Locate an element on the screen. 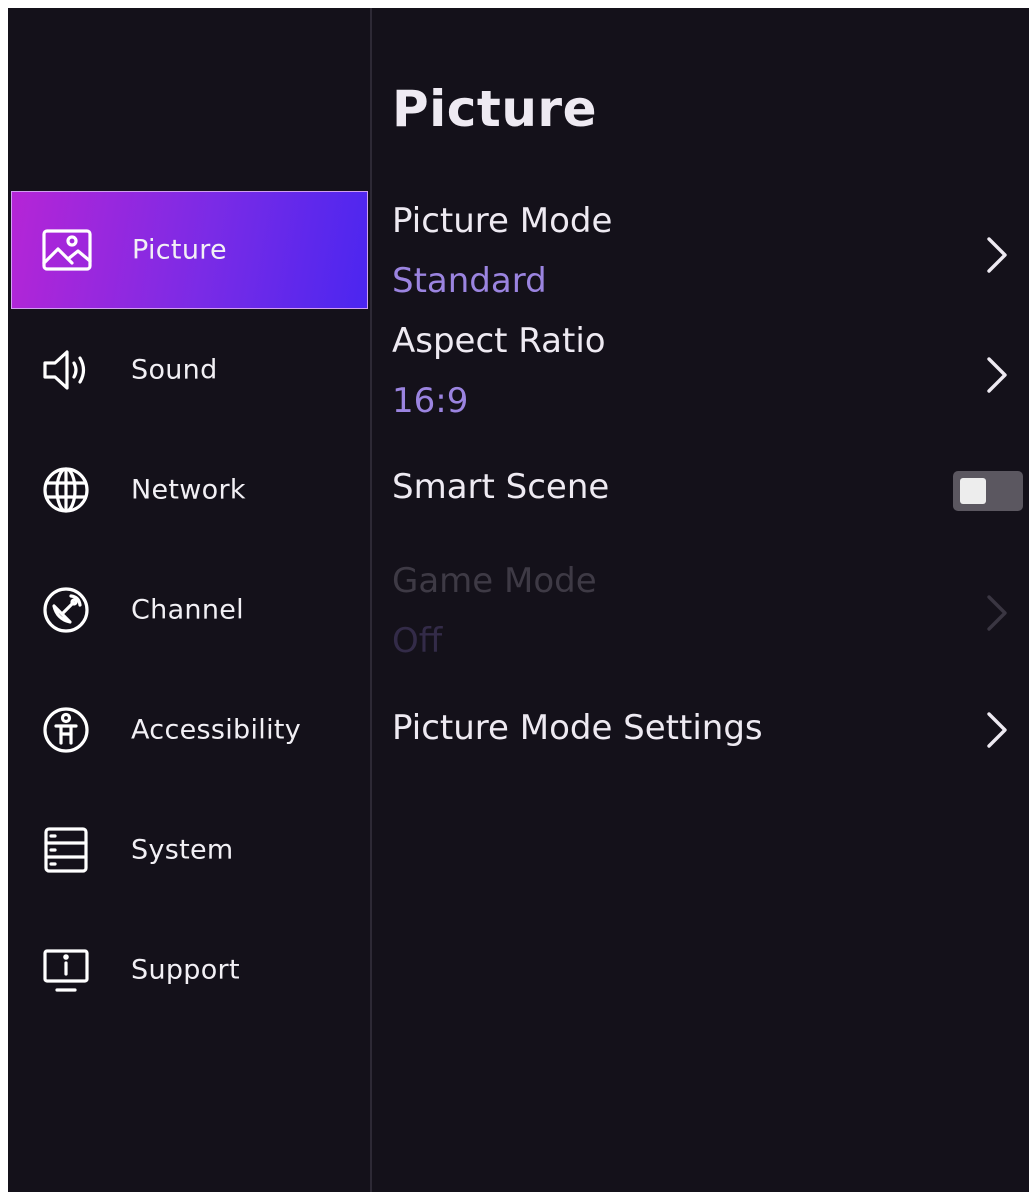 This screenshot has width=1029, height=1192. sidebar-item-label: Support is located at coordinates (185, 970).